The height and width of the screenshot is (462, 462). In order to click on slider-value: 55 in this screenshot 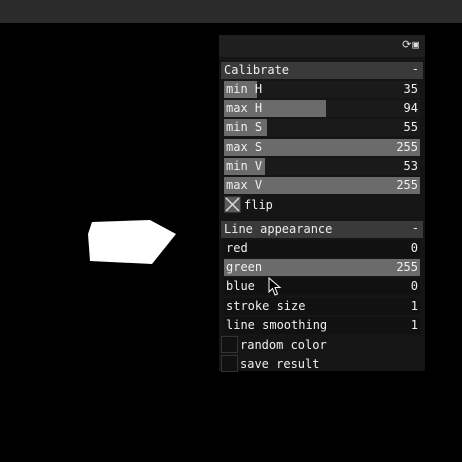, I will do `click(410, 127)`.